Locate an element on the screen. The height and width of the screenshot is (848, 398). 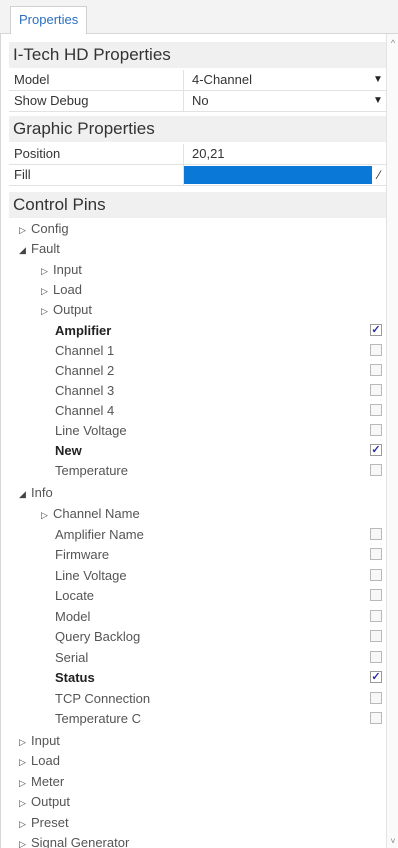
checkbox-firmware is located at coordinates (376, 554).